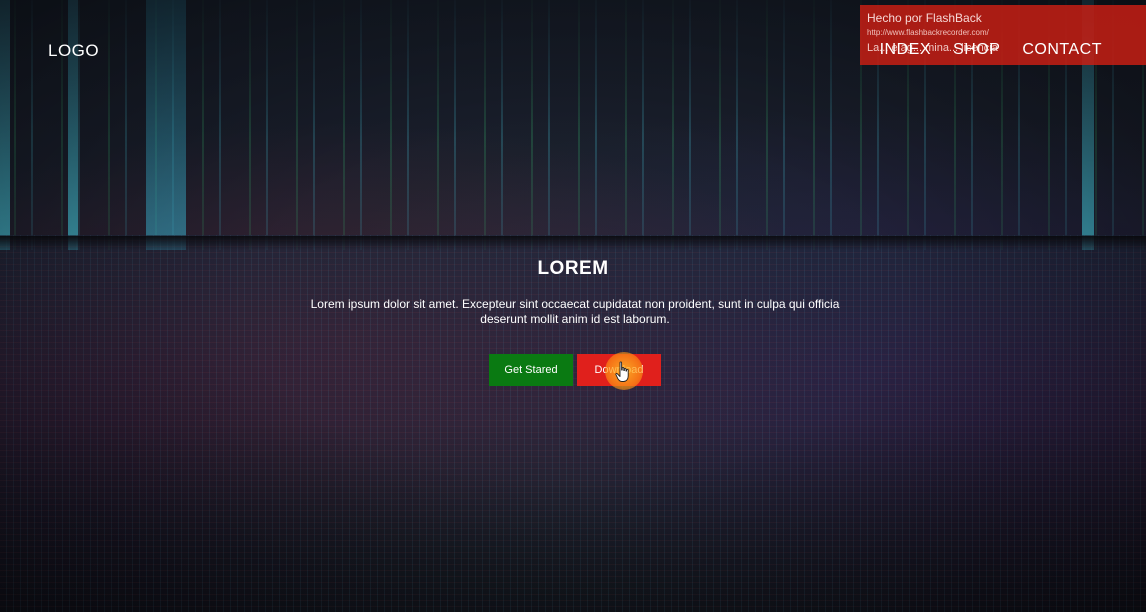  What do you see at coordinates (73, 51) in the screenshot?
I see `site-logo: LOGO` at bounding box center [73, 51].